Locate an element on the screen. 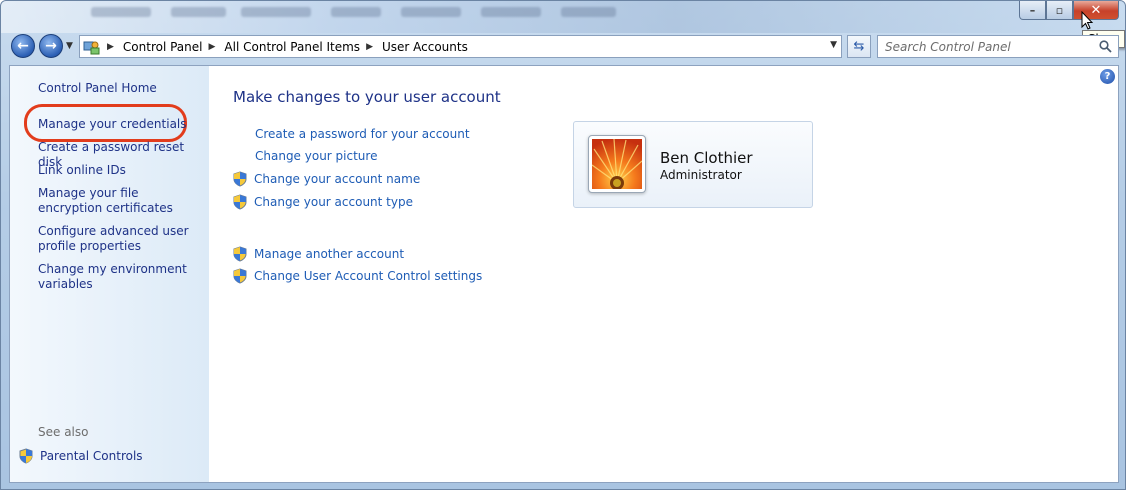 The height and width of the screenshot is (490, 1126). refresh-icon: ⇆ is located at coordinates (859, 46).